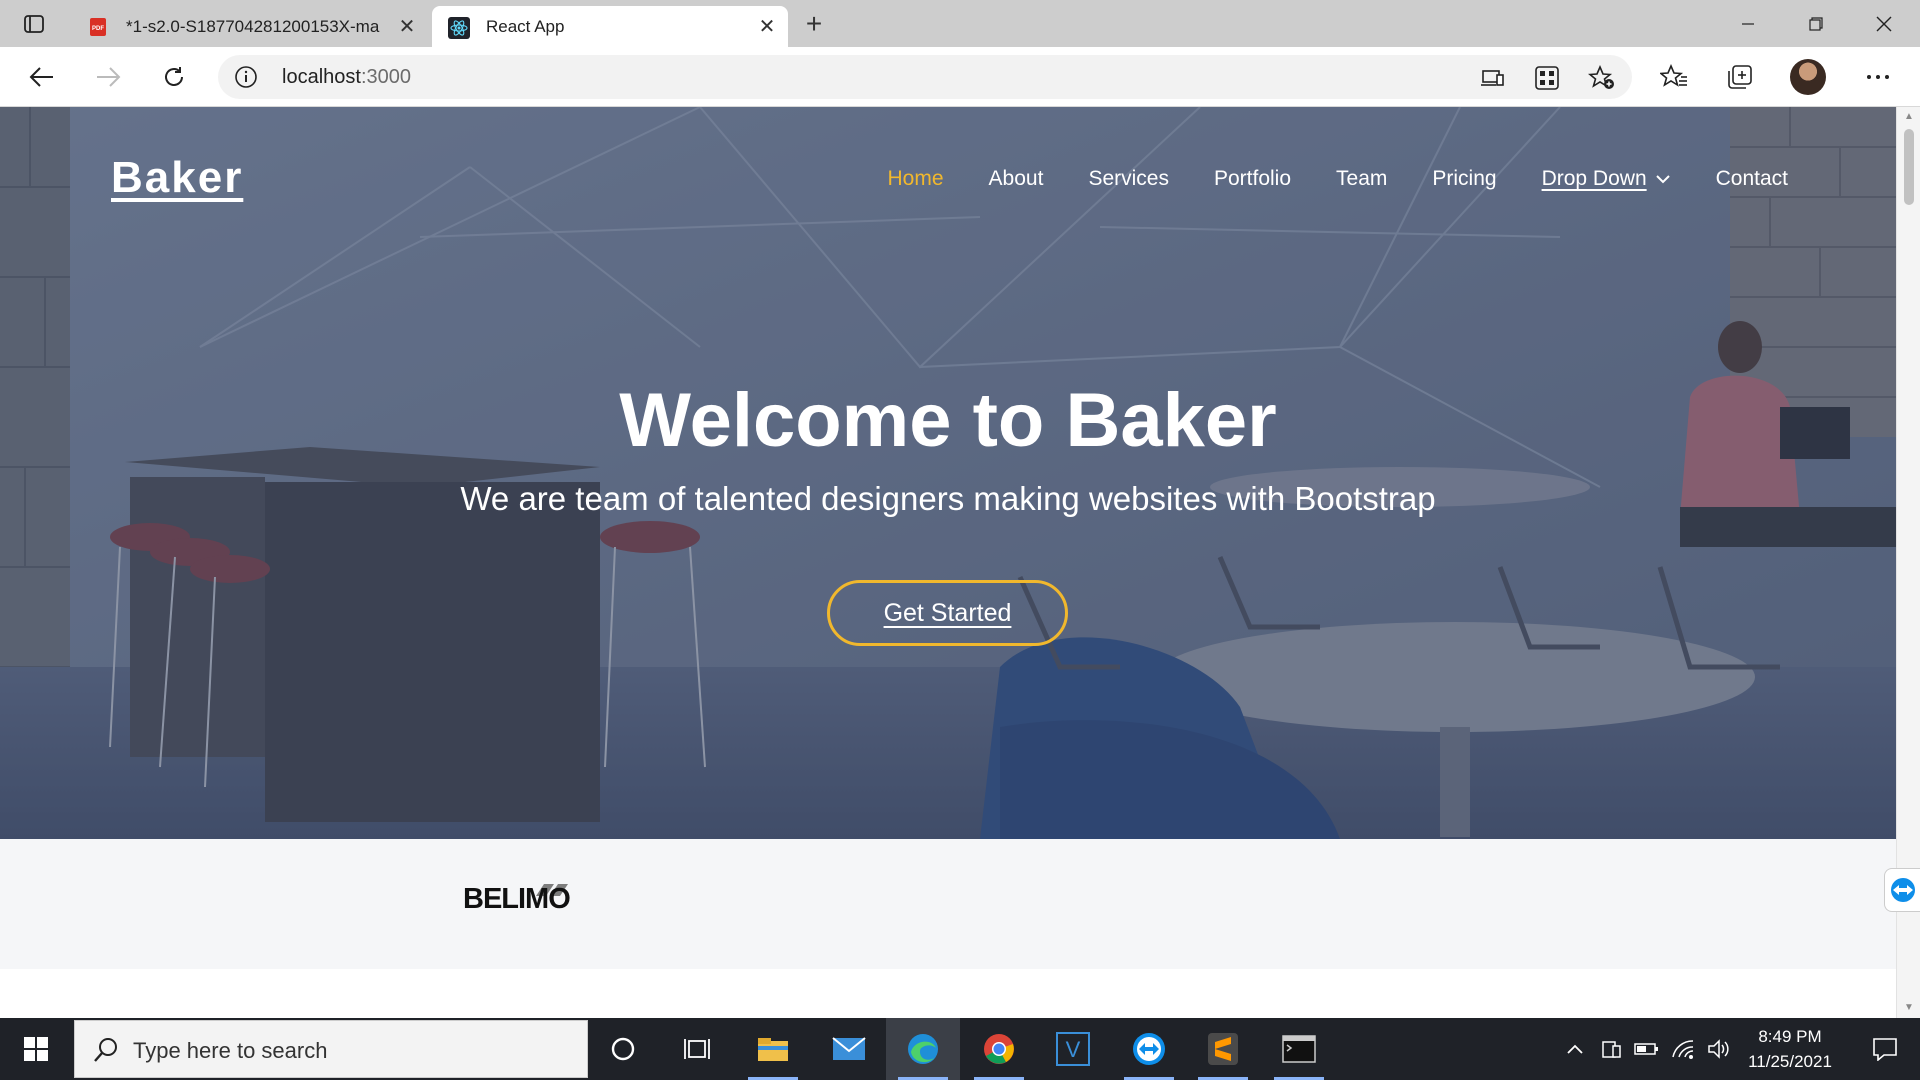  I want to click on search-icon, so click(105, 1050).